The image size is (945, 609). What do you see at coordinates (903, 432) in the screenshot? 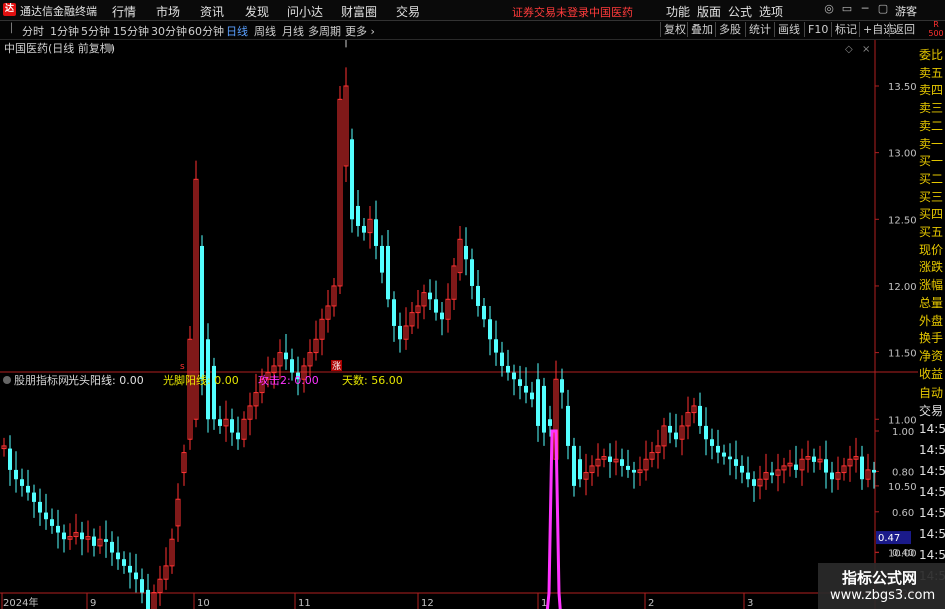
I see `indicator-tick-label: 1.00` at bounding box center [903, 432].